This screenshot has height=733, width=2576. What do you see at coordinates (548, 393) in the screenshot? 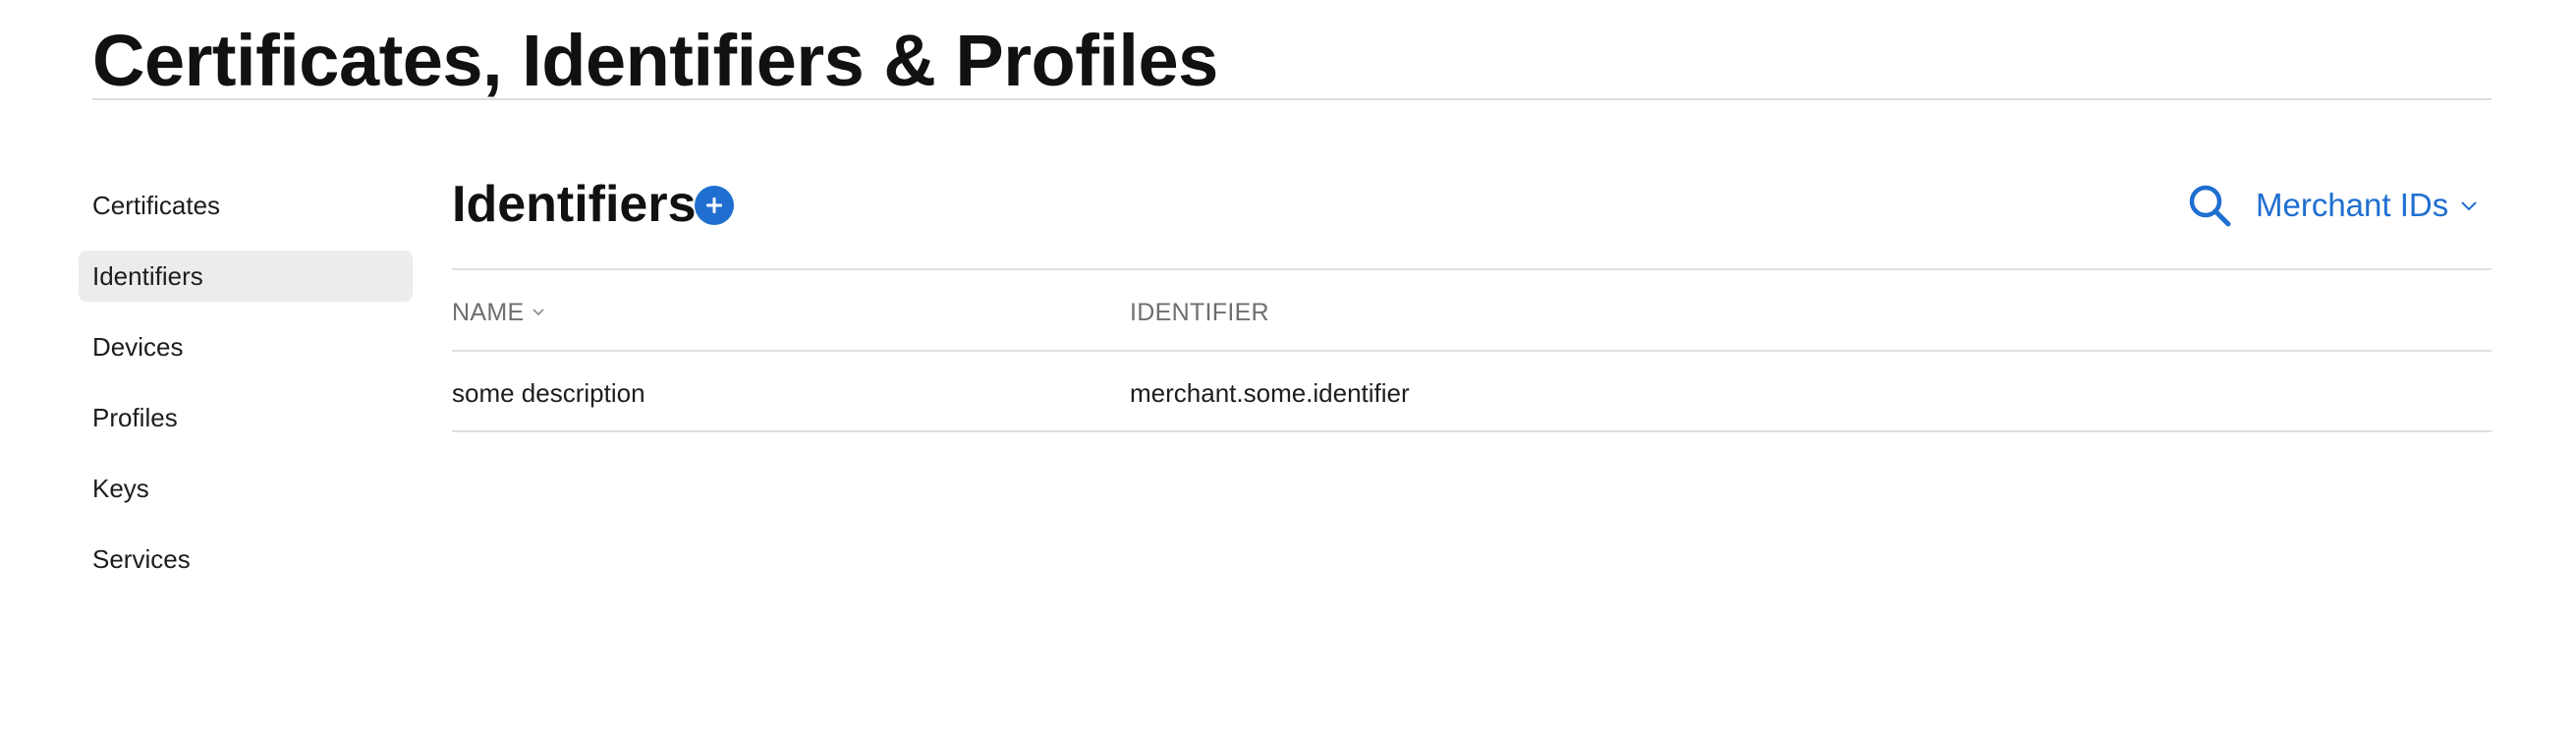
I see `row-name: some description` at bounding box center [548, 393].